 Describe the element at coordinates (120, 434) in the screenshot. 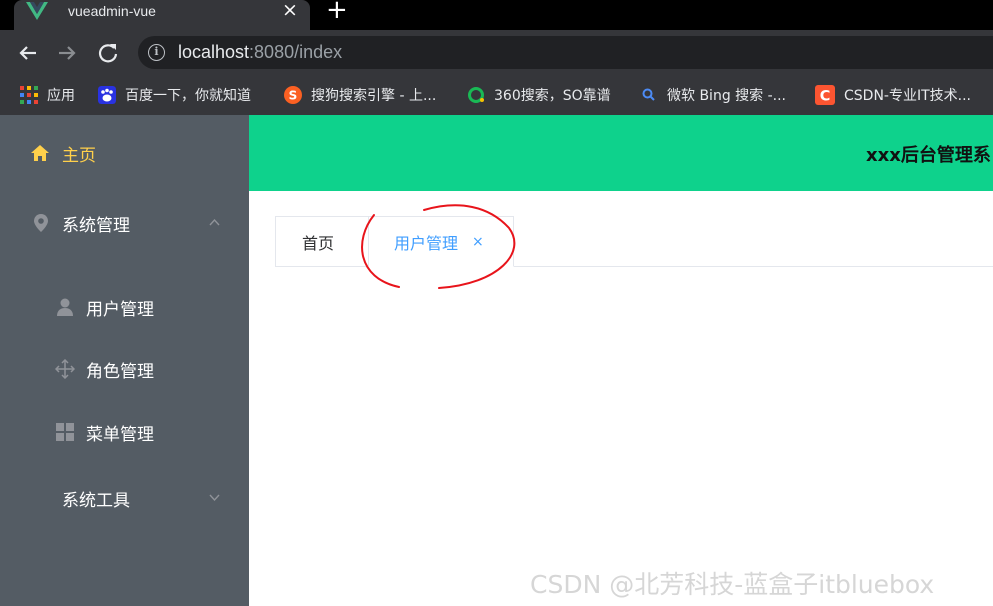

I see `sidebar-item-label: 菜单管理` at that location.